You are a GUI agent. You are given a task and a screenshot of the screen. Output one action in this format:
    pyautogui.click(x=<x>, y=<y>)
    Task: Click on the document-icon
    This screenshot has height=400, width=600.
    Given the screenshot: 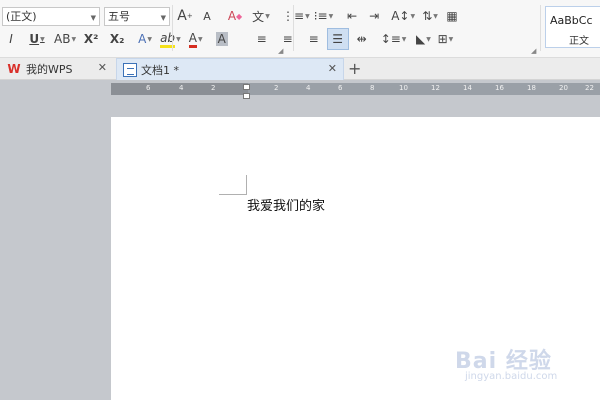 What is the action you would take?
    pyautogui.click(x=130, y=69)
    